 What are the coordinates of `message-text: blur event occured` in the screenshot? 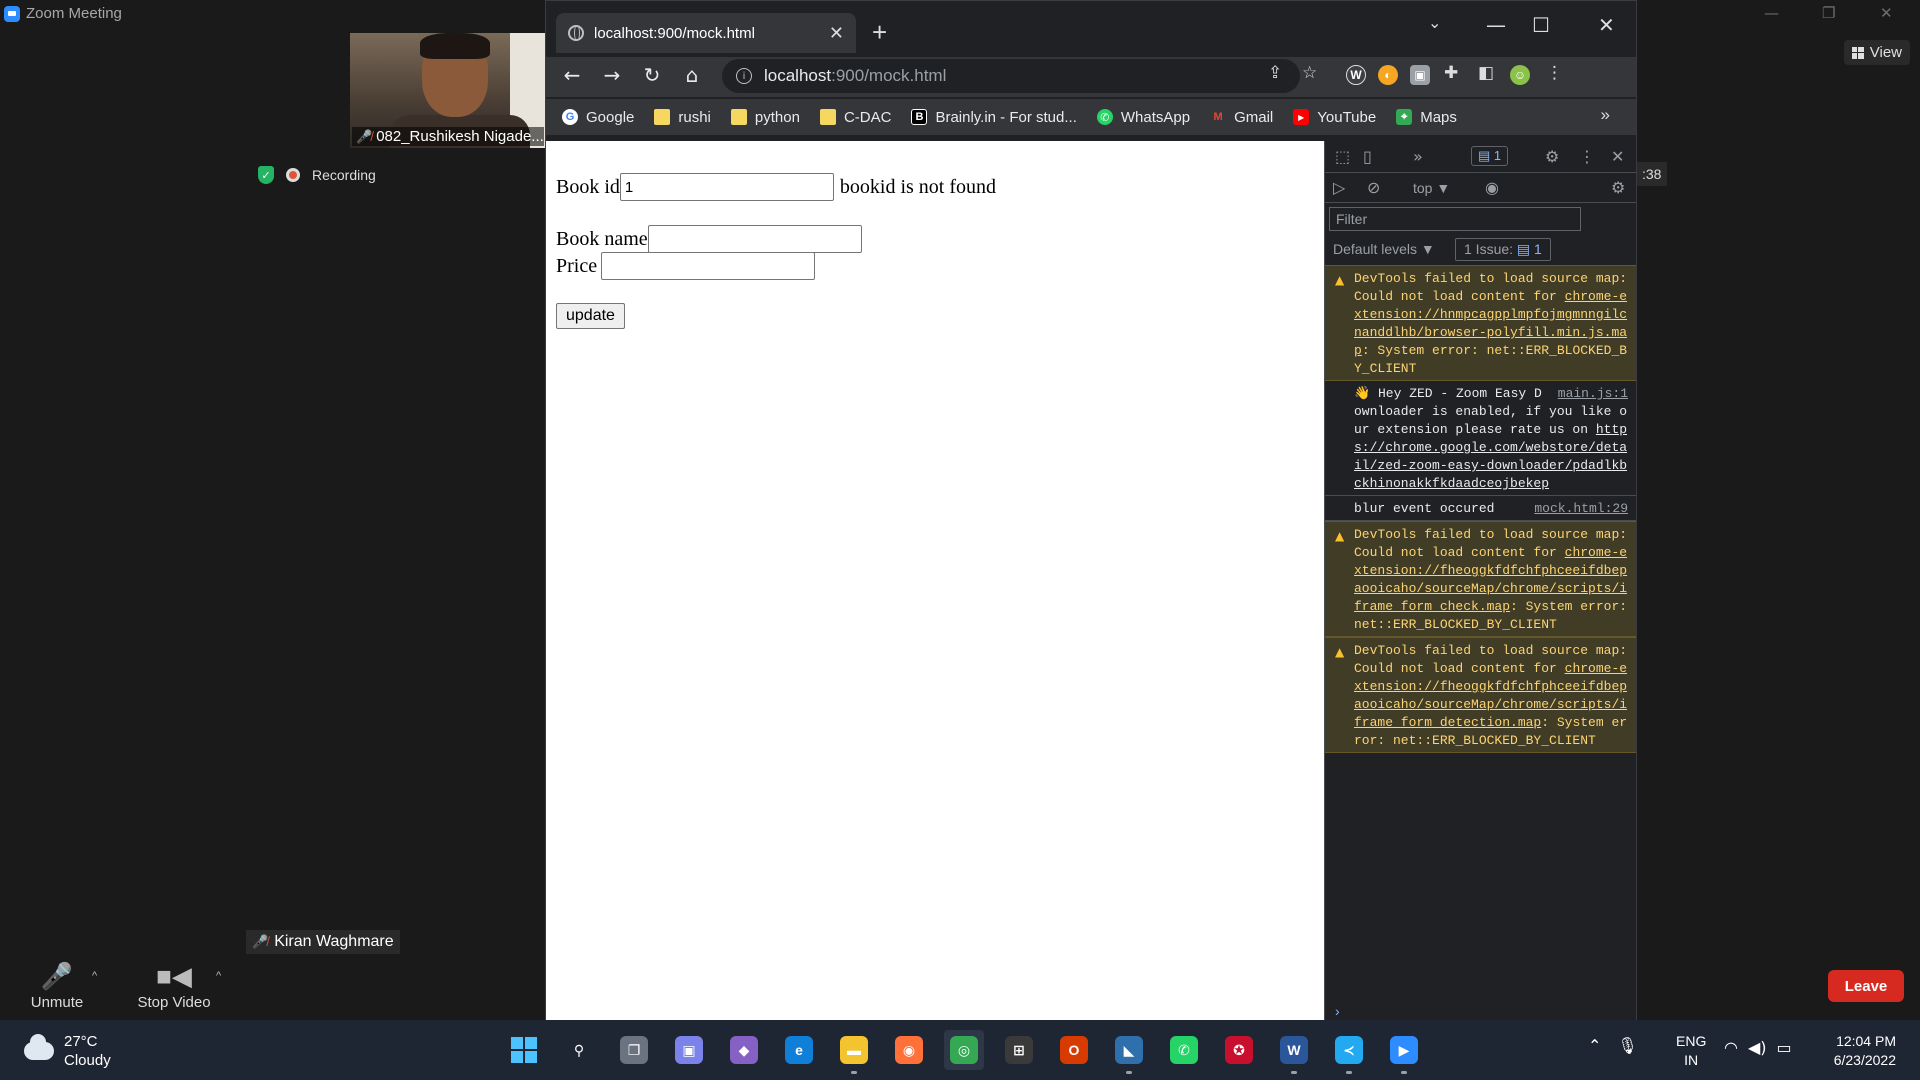 It's located at (1424, 508).